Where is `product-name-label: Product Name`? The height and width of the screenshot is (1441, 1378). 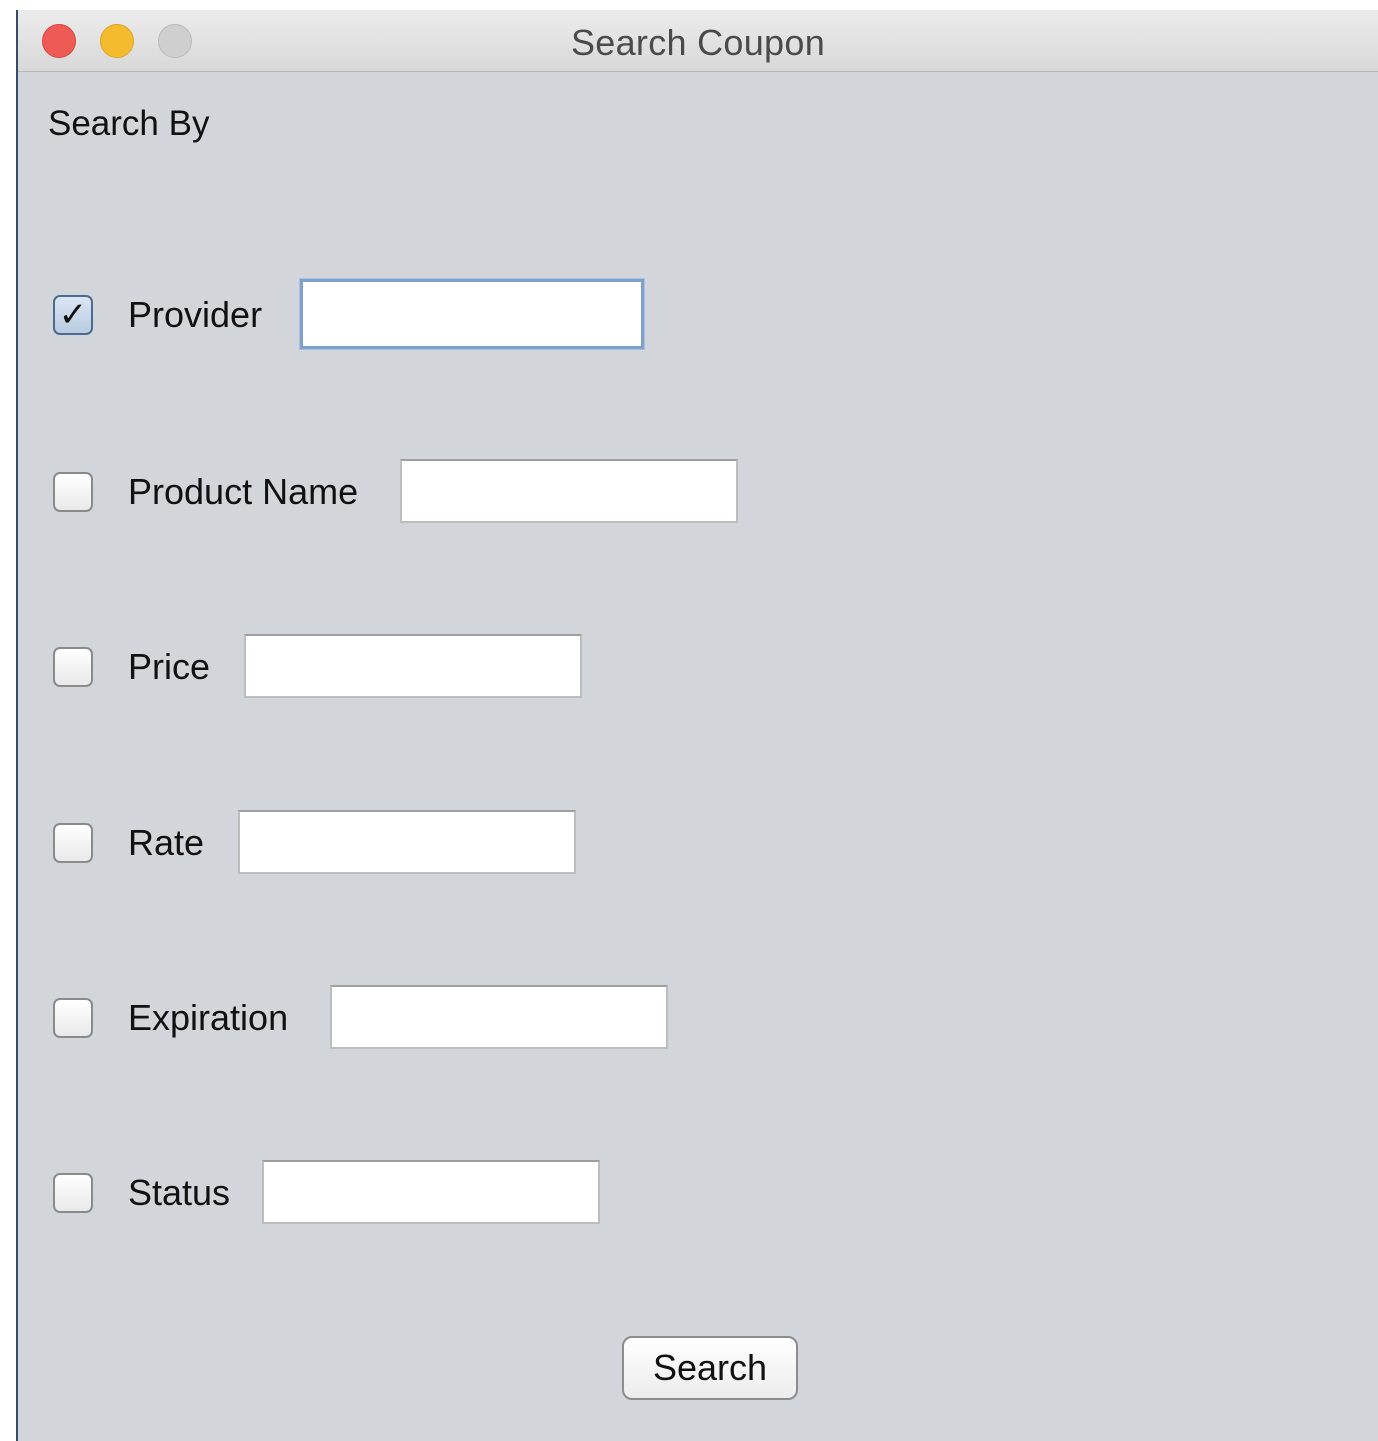 product-name-label: Product Name is located at coordinates (243, 491).